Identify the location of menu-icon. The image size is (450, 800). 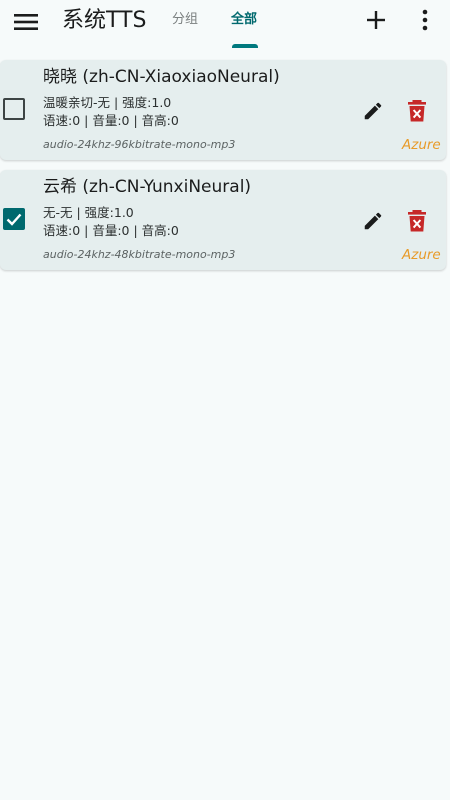
(26, 22).